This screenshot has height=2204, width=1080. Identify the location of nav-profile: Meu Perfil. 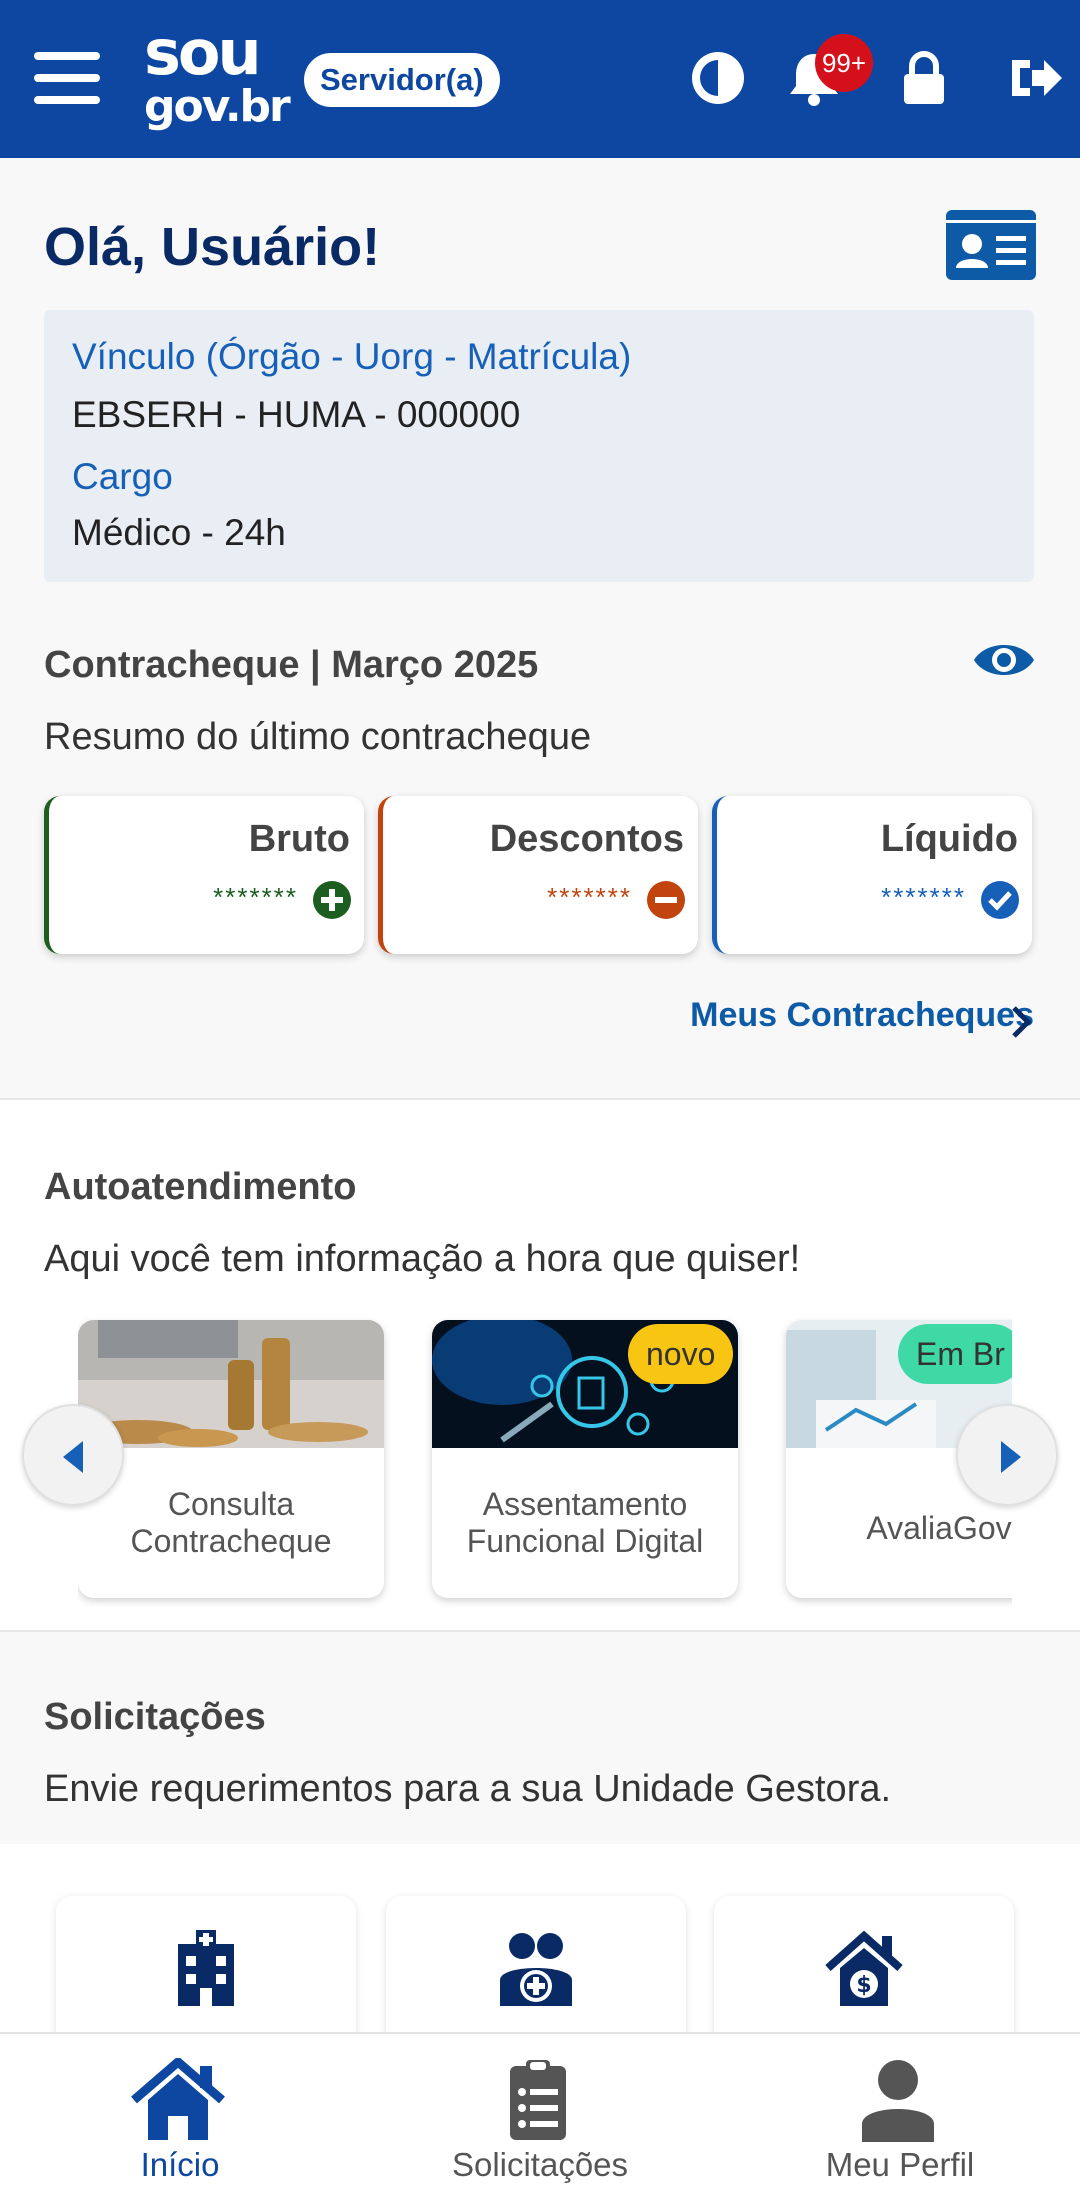
(900, 2119).